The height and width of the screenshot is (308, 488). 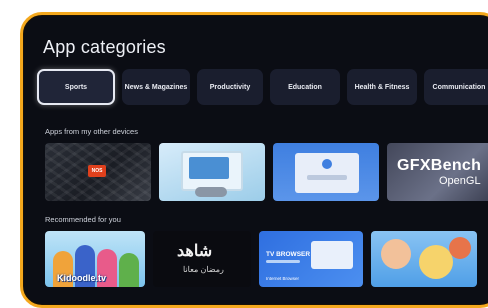 I want to click on kidoodle-caption: Kidoodle.tv, so click(x=81, y=278).